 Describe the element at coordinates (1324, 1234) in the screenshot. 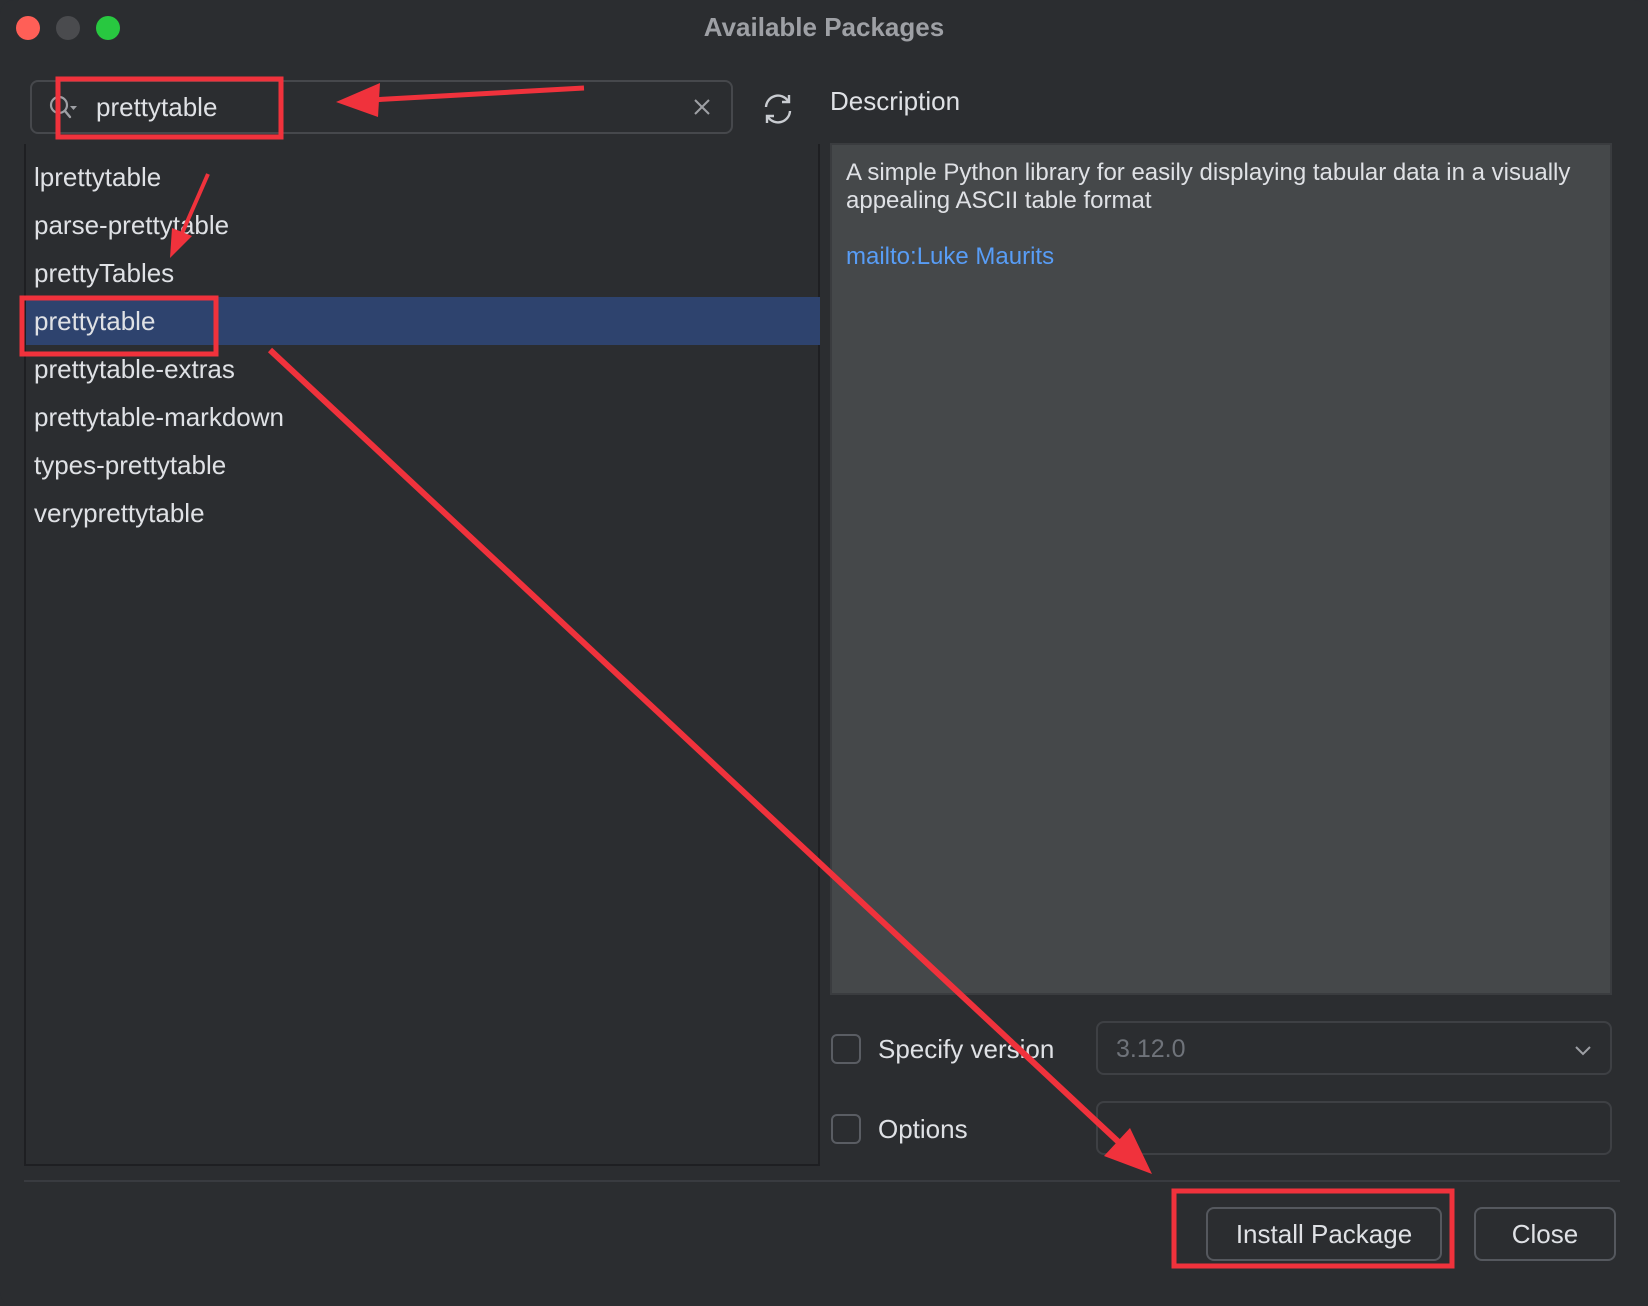

I see `install-package-button: Install Package` at that location.